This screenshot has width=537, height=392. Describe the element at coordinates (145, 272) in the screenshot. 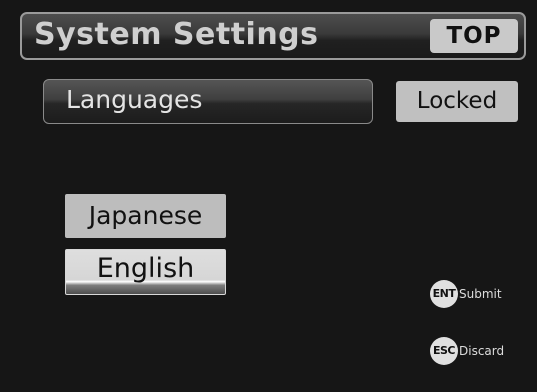

I see `language-option-english: English` at that location.